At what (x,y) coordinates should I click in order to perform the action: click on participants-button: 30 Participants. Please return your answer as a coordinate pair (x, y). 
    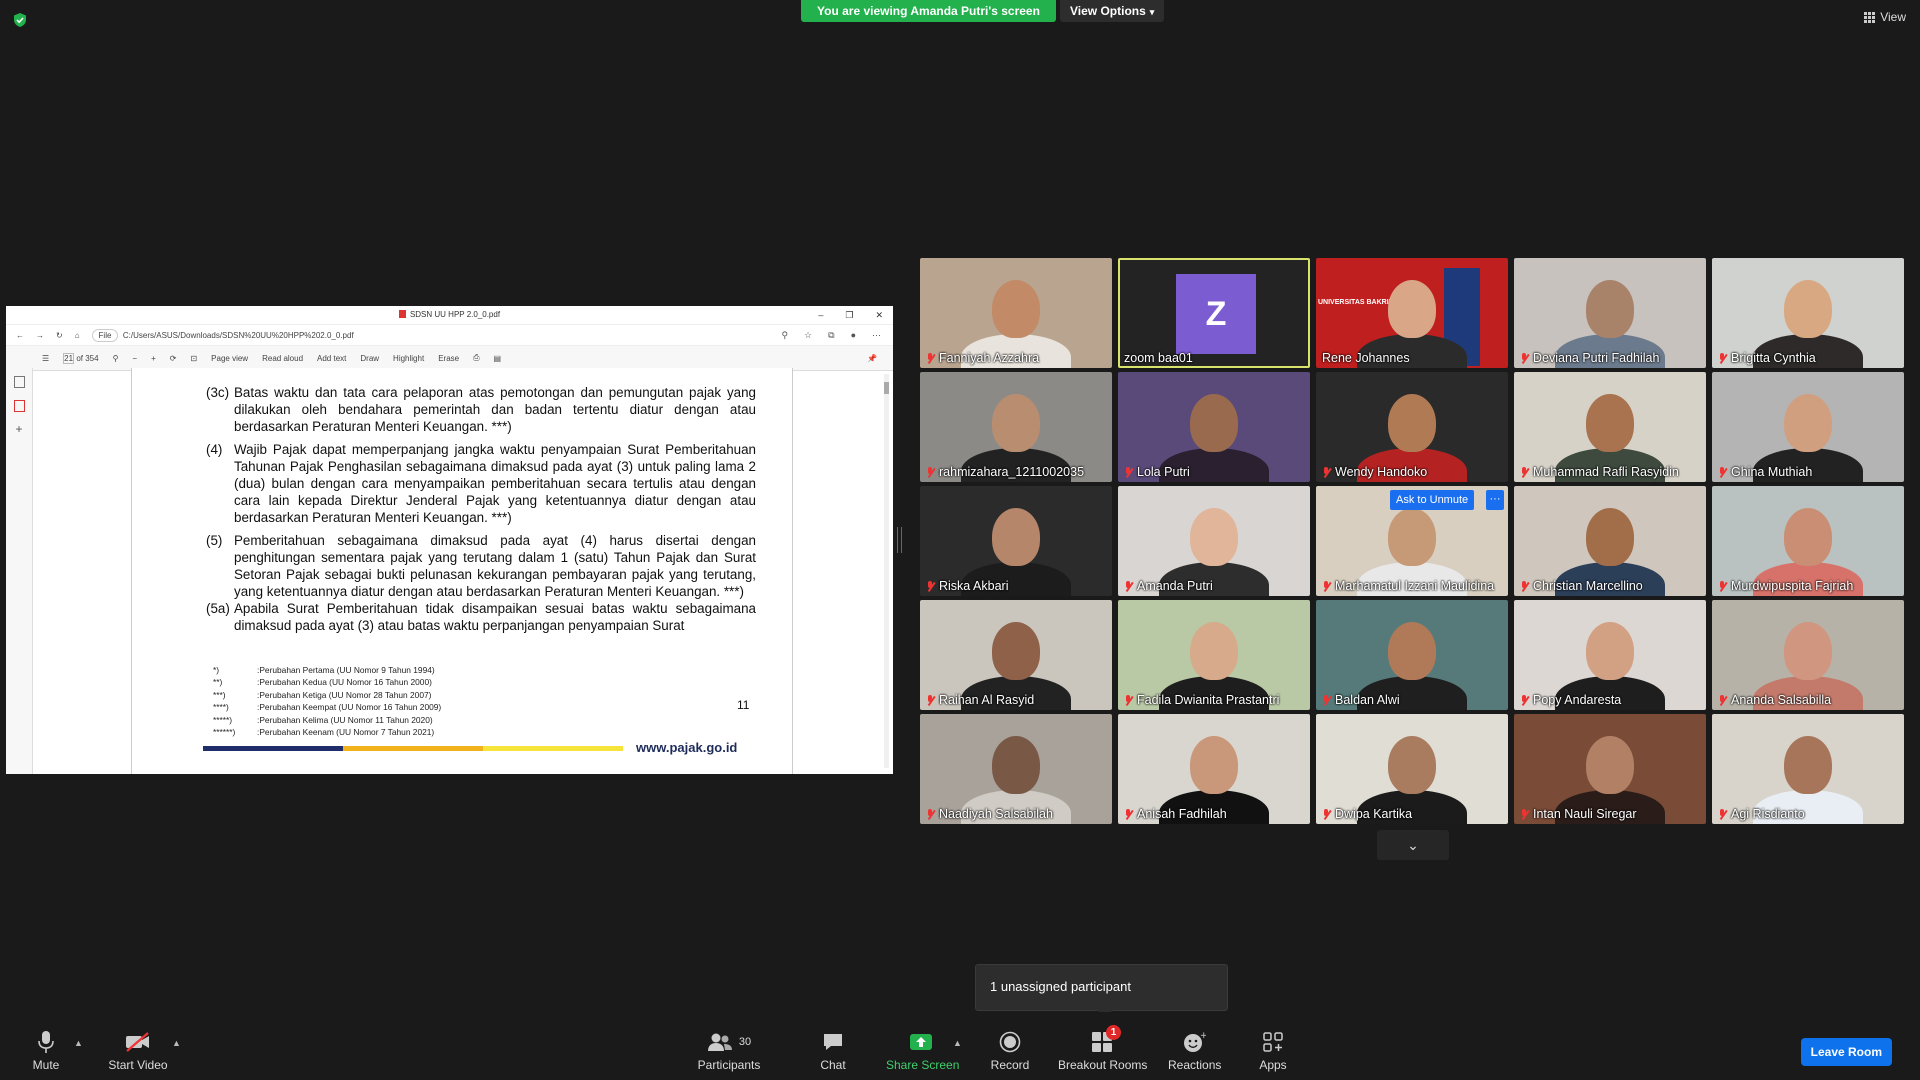
    Looking at the image, I should click on (729, 1051).